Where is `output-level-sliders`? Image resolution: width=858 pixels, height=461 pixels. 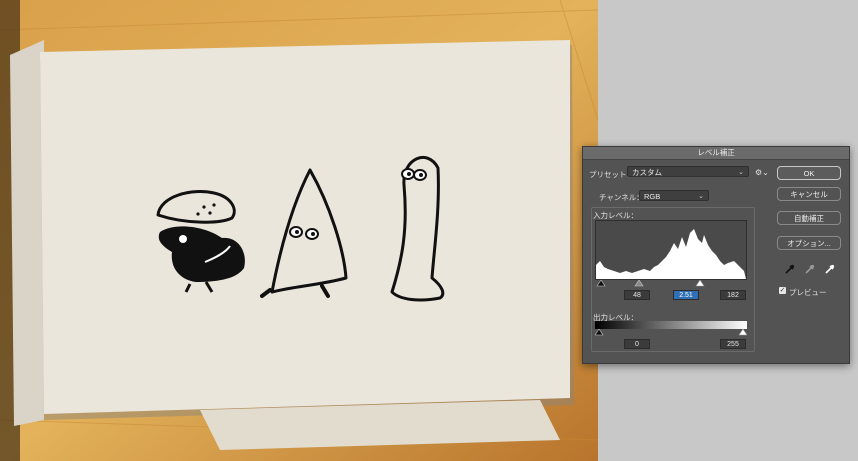 output-level-sliders is located at coordinates (671, 332).